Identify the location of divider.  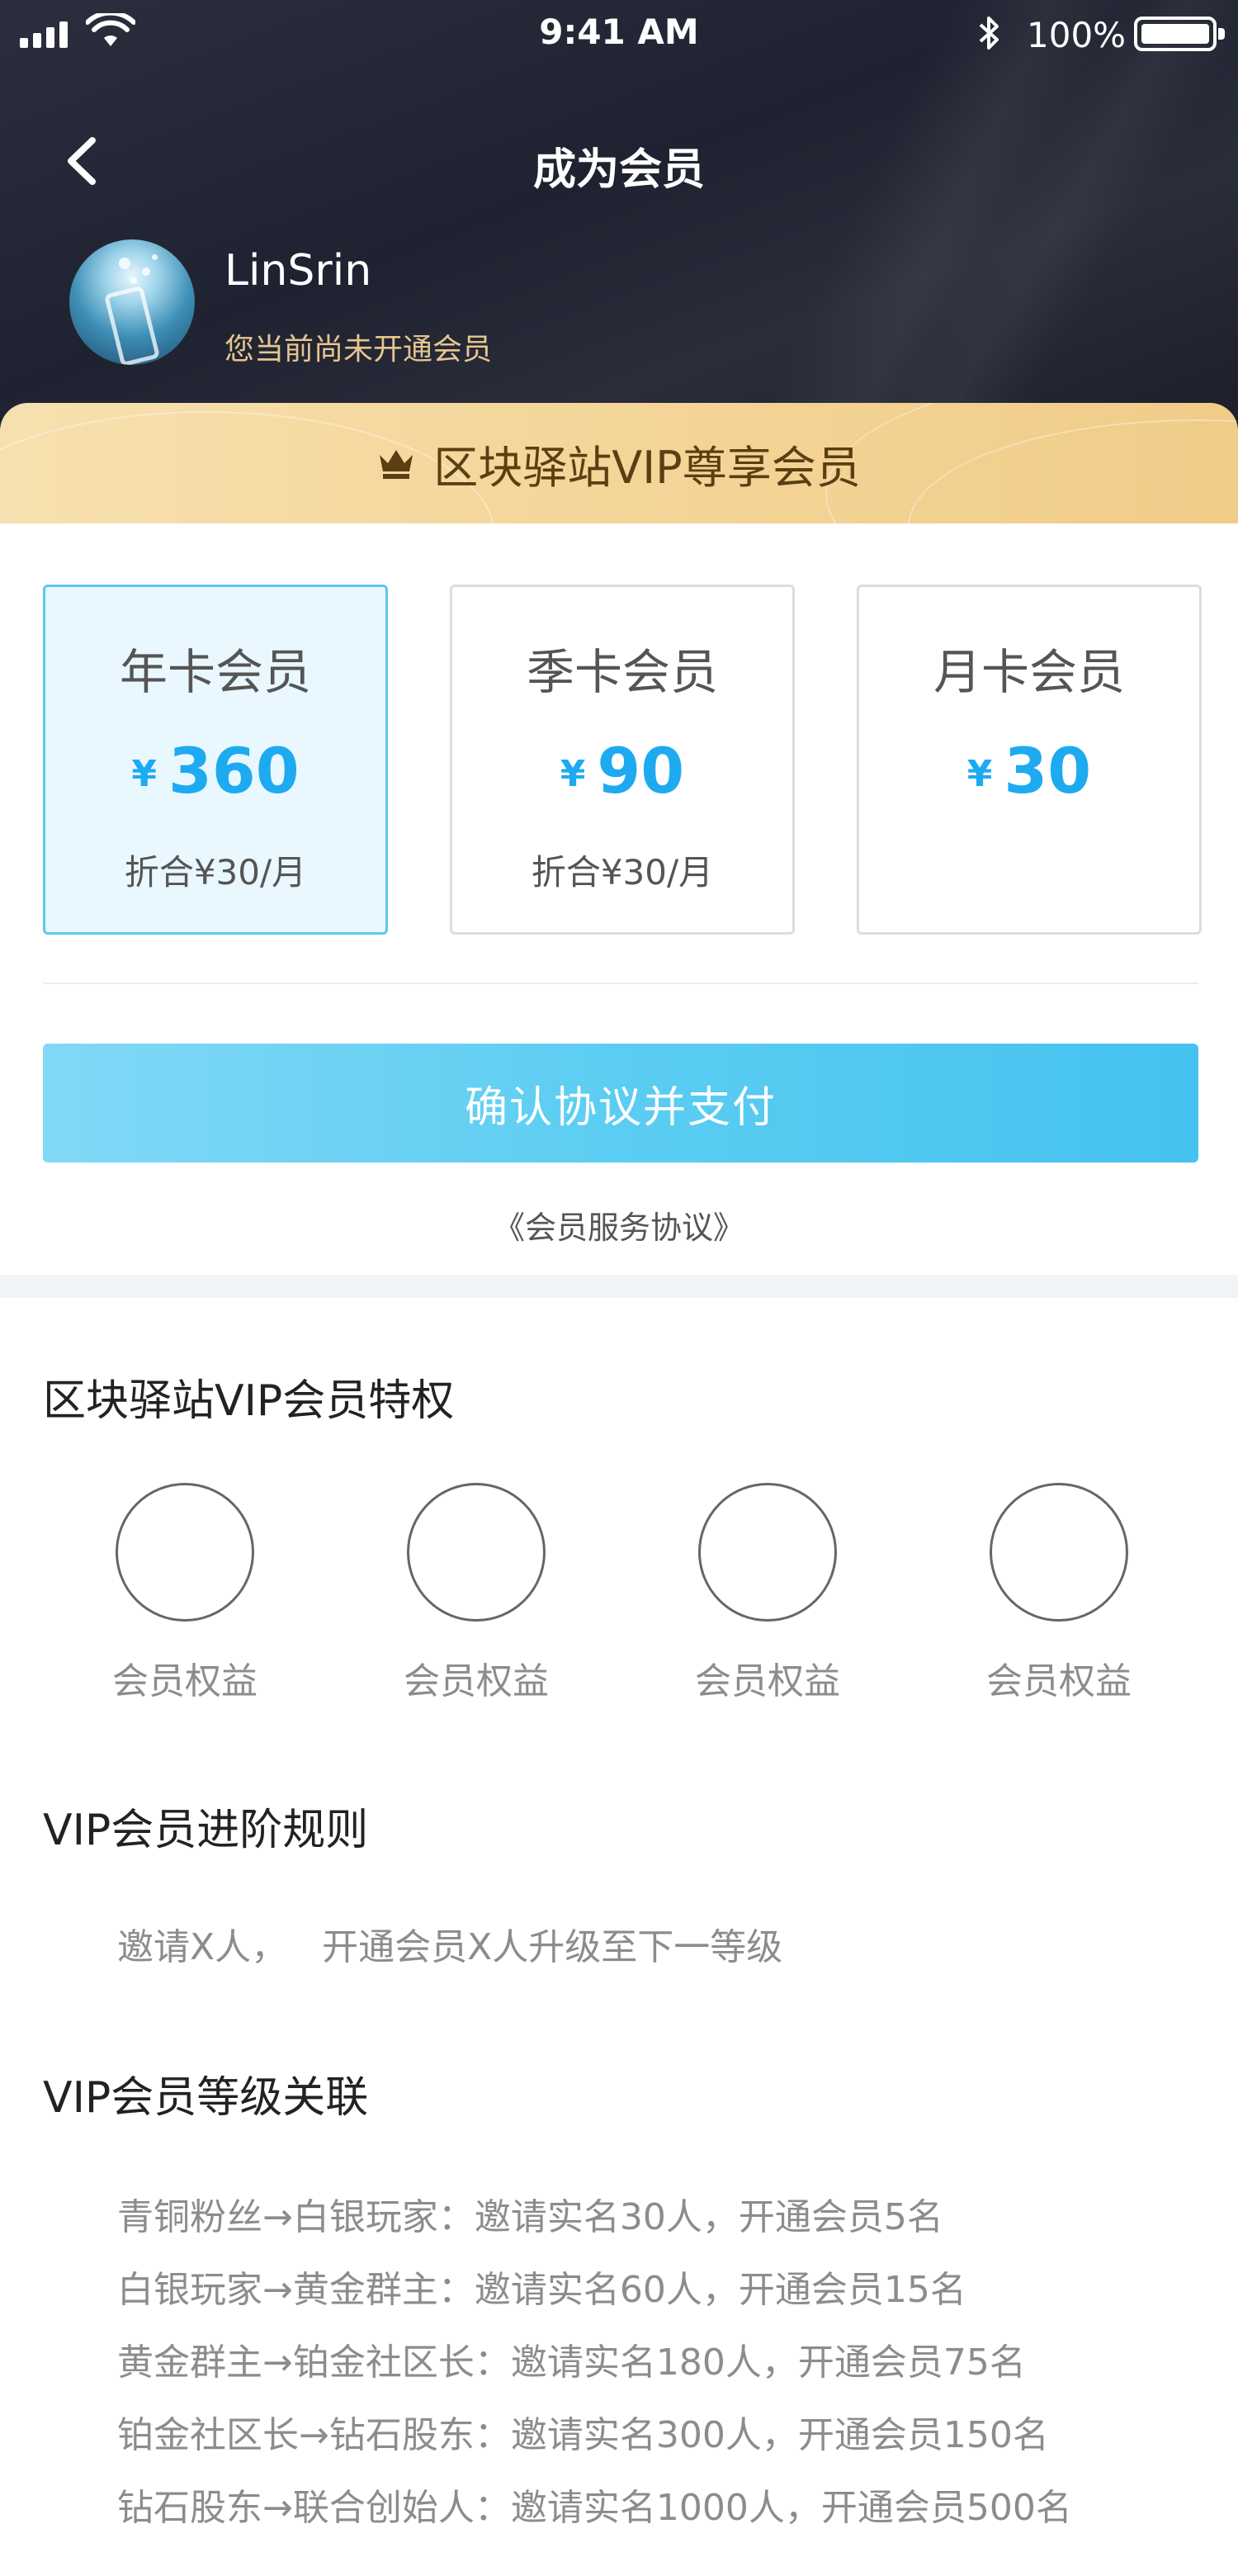
(620, 983).